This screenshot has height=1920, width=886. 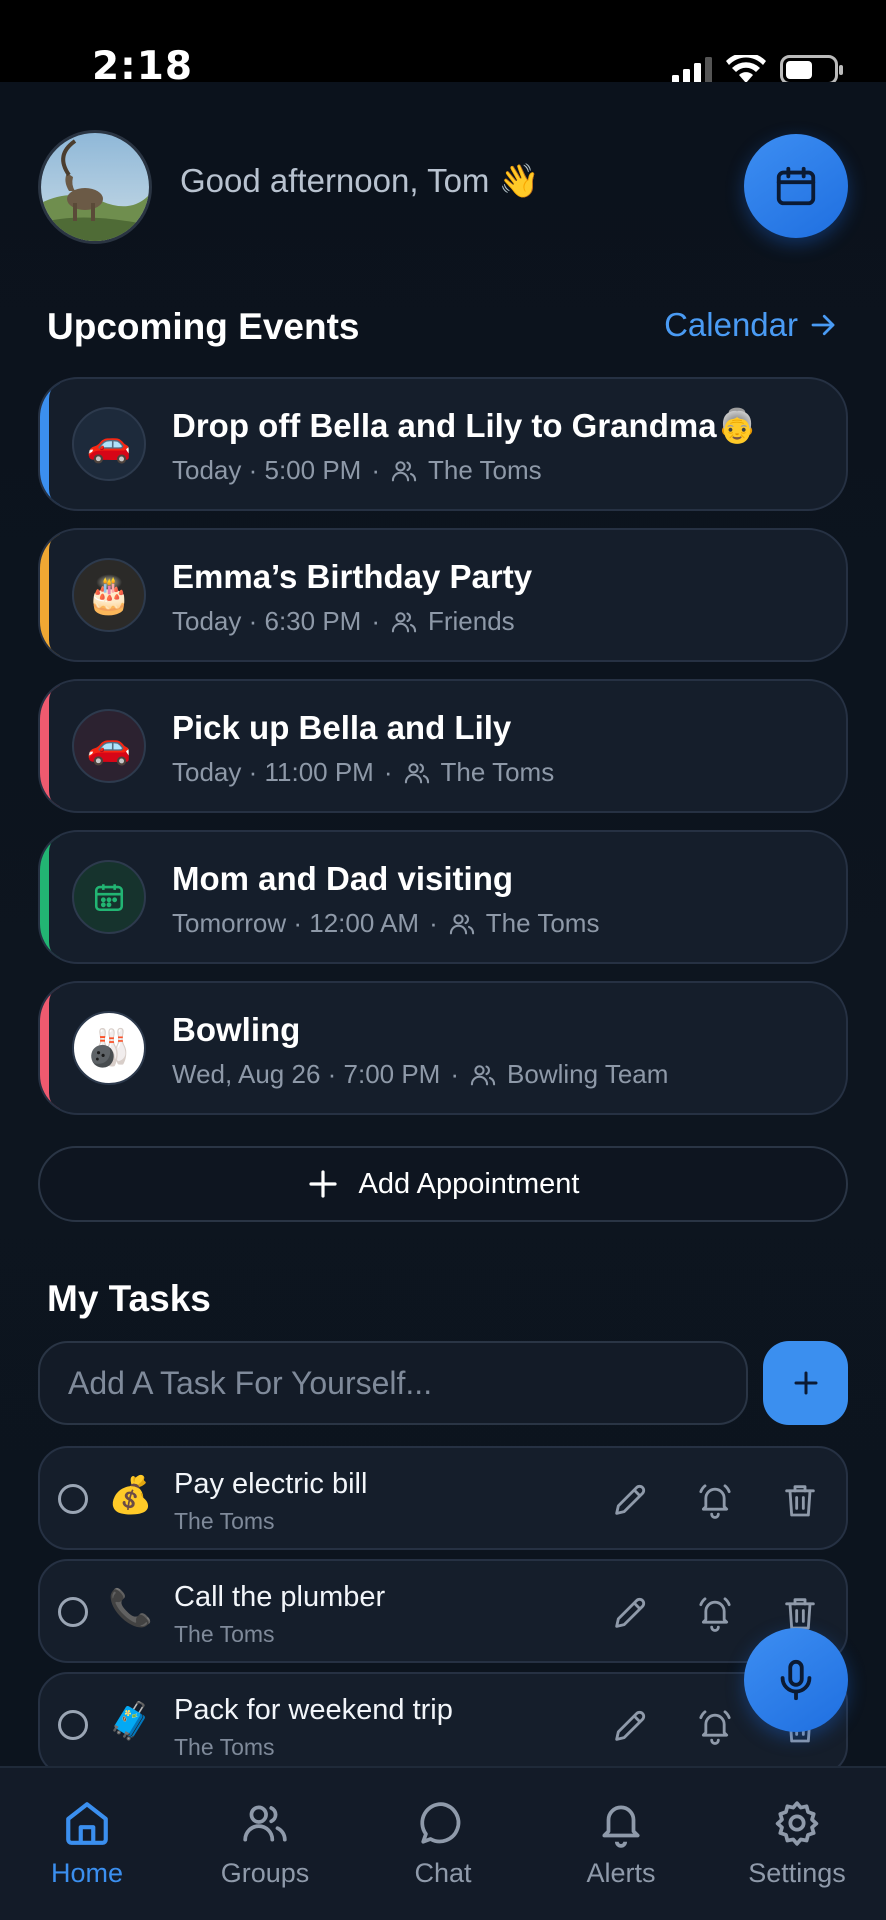 I want to click on event-time: Today · 5:00 PM, so click(x=267, y=470).